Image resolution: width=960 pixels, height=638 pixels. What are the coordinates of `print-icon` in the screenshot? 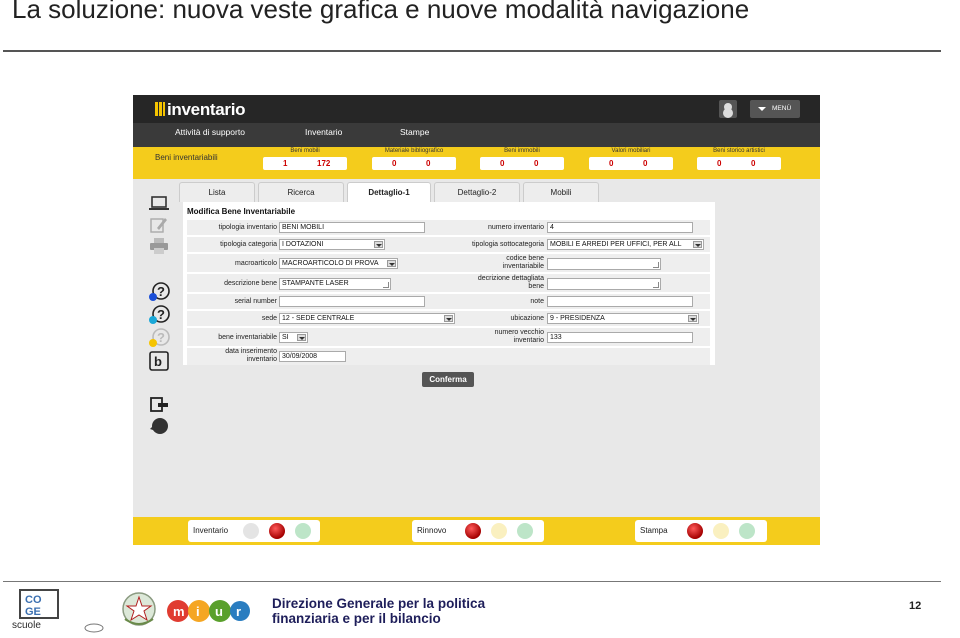 It's located at (159, 246).